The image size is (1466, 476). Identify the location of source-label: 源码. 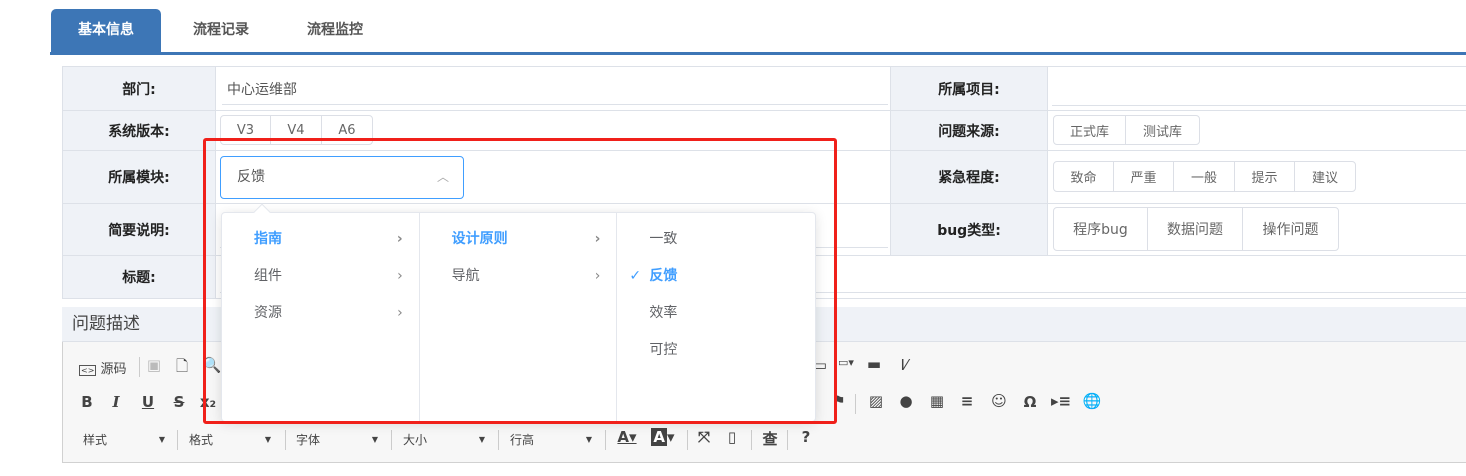
(113, 369).